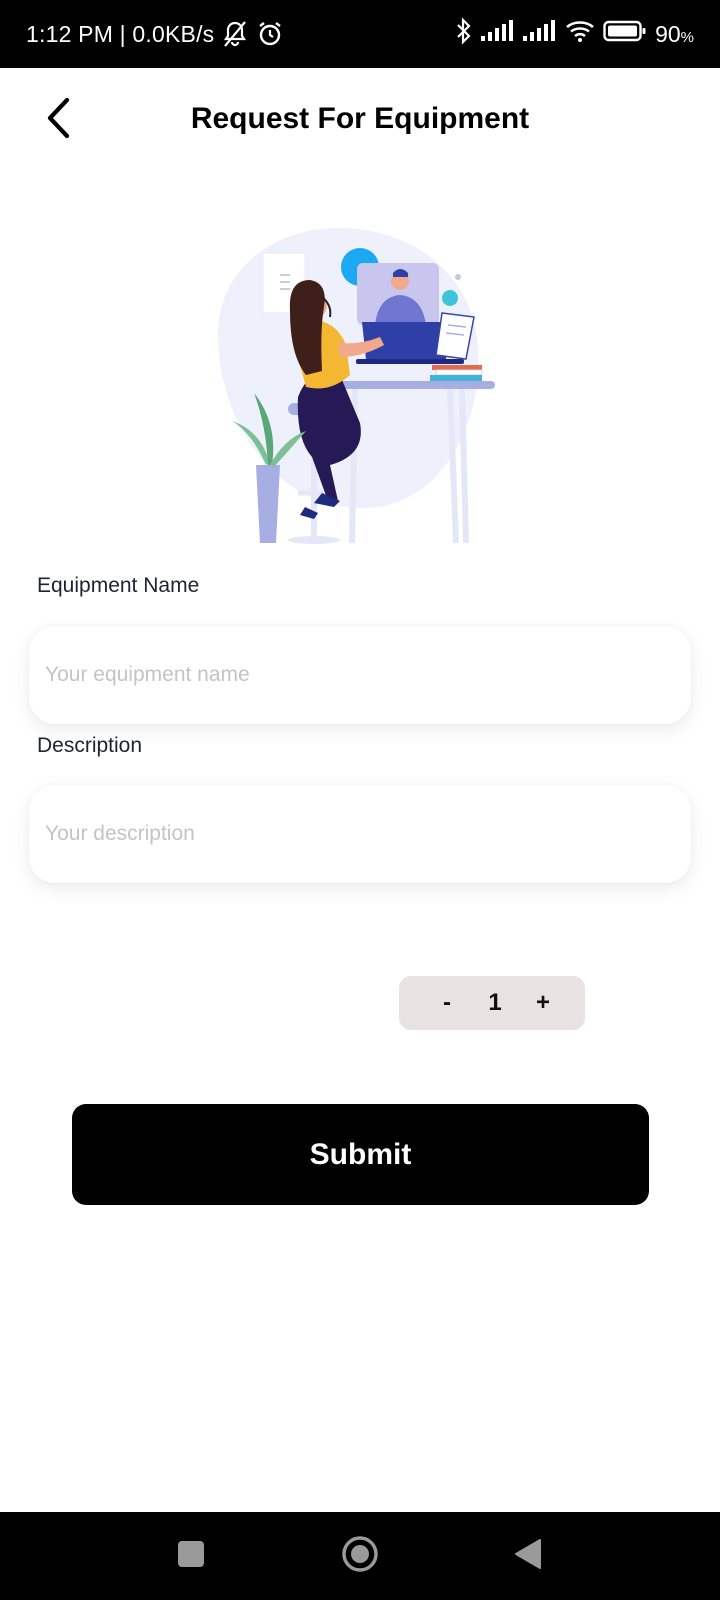  What do you see at coordinates (360, 1154) in the screenshot?
I see `submit-button: Submit` at bounding box center [360, 1154].